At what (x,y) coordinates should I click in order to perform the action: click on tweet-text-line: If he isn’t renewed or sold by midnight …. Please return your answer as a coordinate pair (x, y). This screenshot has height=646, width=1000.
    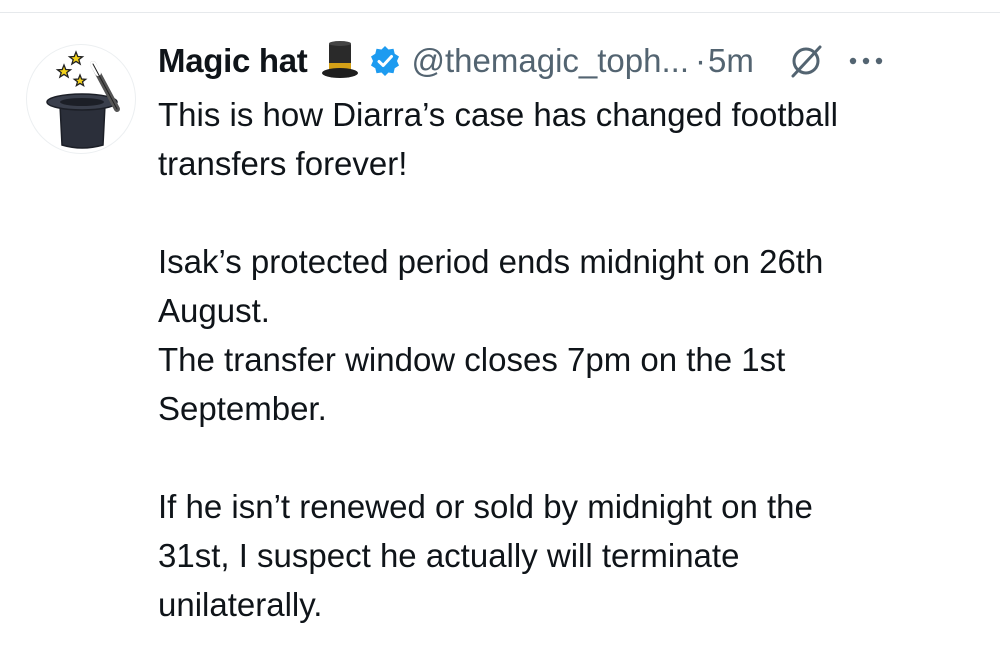
    Looking at the image, I should click on (485, 506).